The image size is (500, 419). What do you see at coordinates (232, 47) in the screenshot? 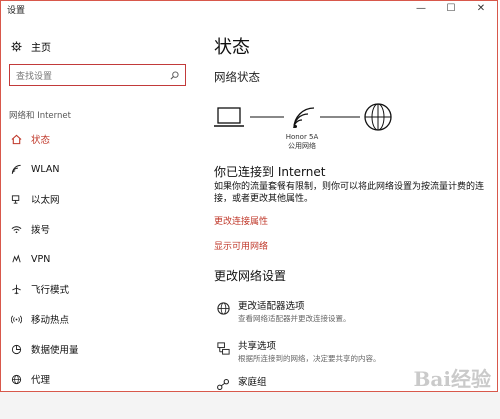
I see `page-title: 状态` at bounding box center [232, 47].